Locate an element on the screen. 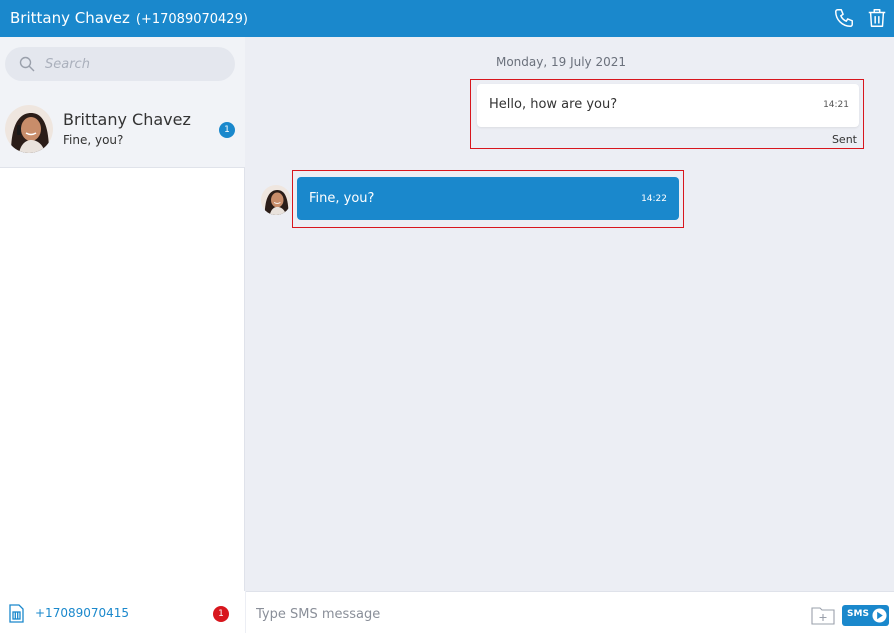 The height and width of the screenshot is (633, 894). header-contact-phone: (+17089070429) is located at coordinates (191, 19).